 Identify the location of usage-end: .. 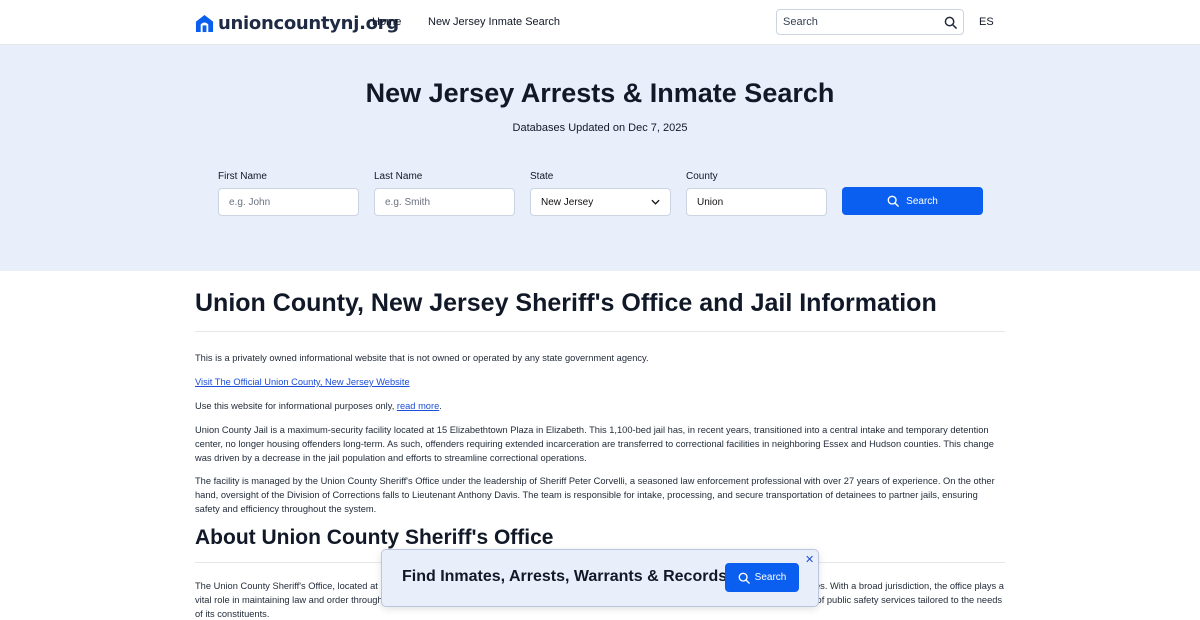
(440, 406).